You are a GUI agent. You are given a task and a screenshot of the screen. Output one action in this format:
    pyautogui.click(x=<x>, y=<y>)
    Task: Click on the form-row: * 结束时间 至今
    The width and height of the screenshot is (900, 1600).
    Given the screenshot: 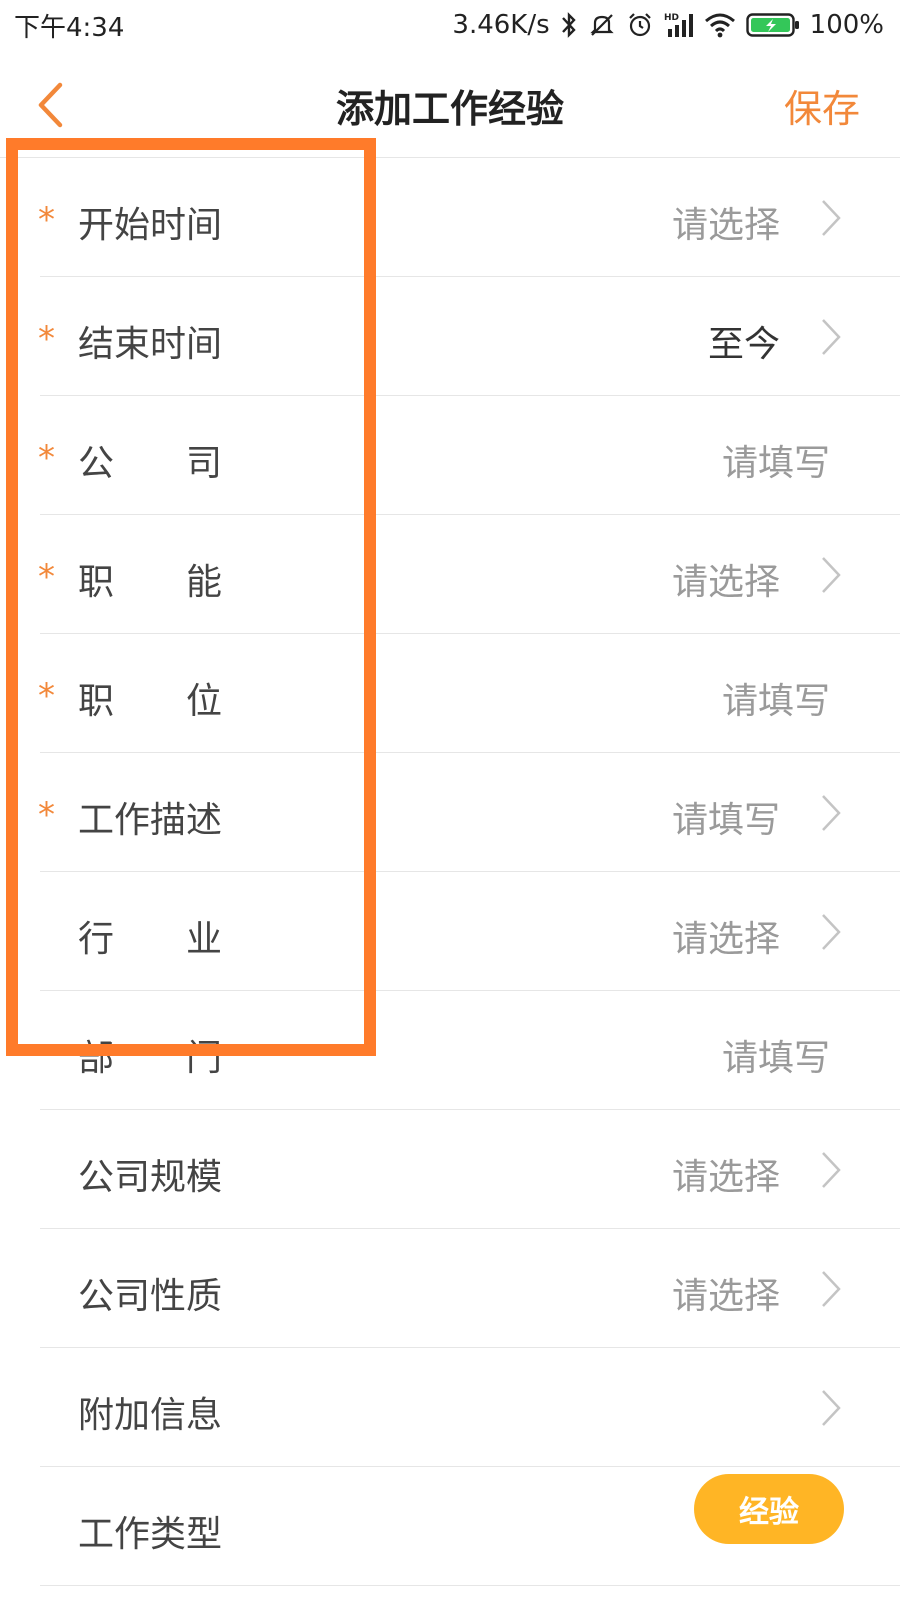 What is the action you would take?
    pyautogui.click(x=469, y=336)
    